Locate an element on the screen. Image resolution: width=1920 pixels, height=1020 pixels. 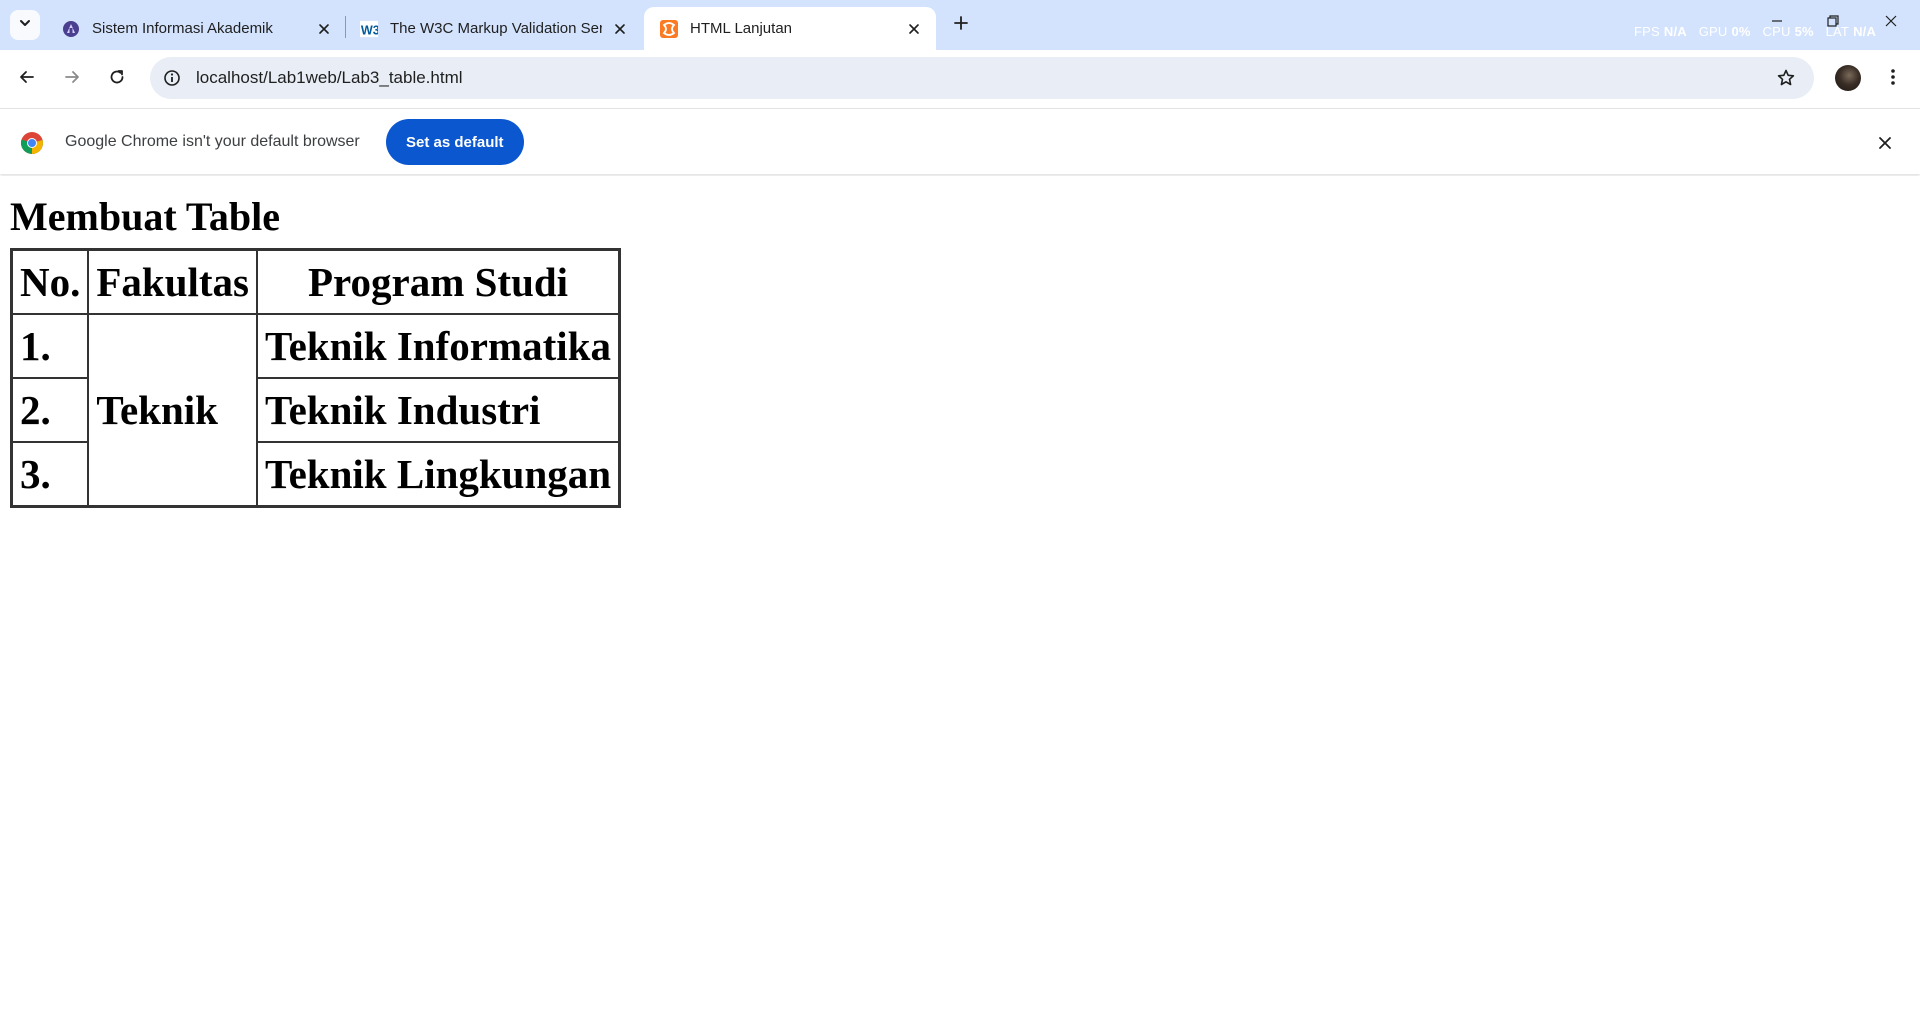
back-button is located at coordinates (27, 79).